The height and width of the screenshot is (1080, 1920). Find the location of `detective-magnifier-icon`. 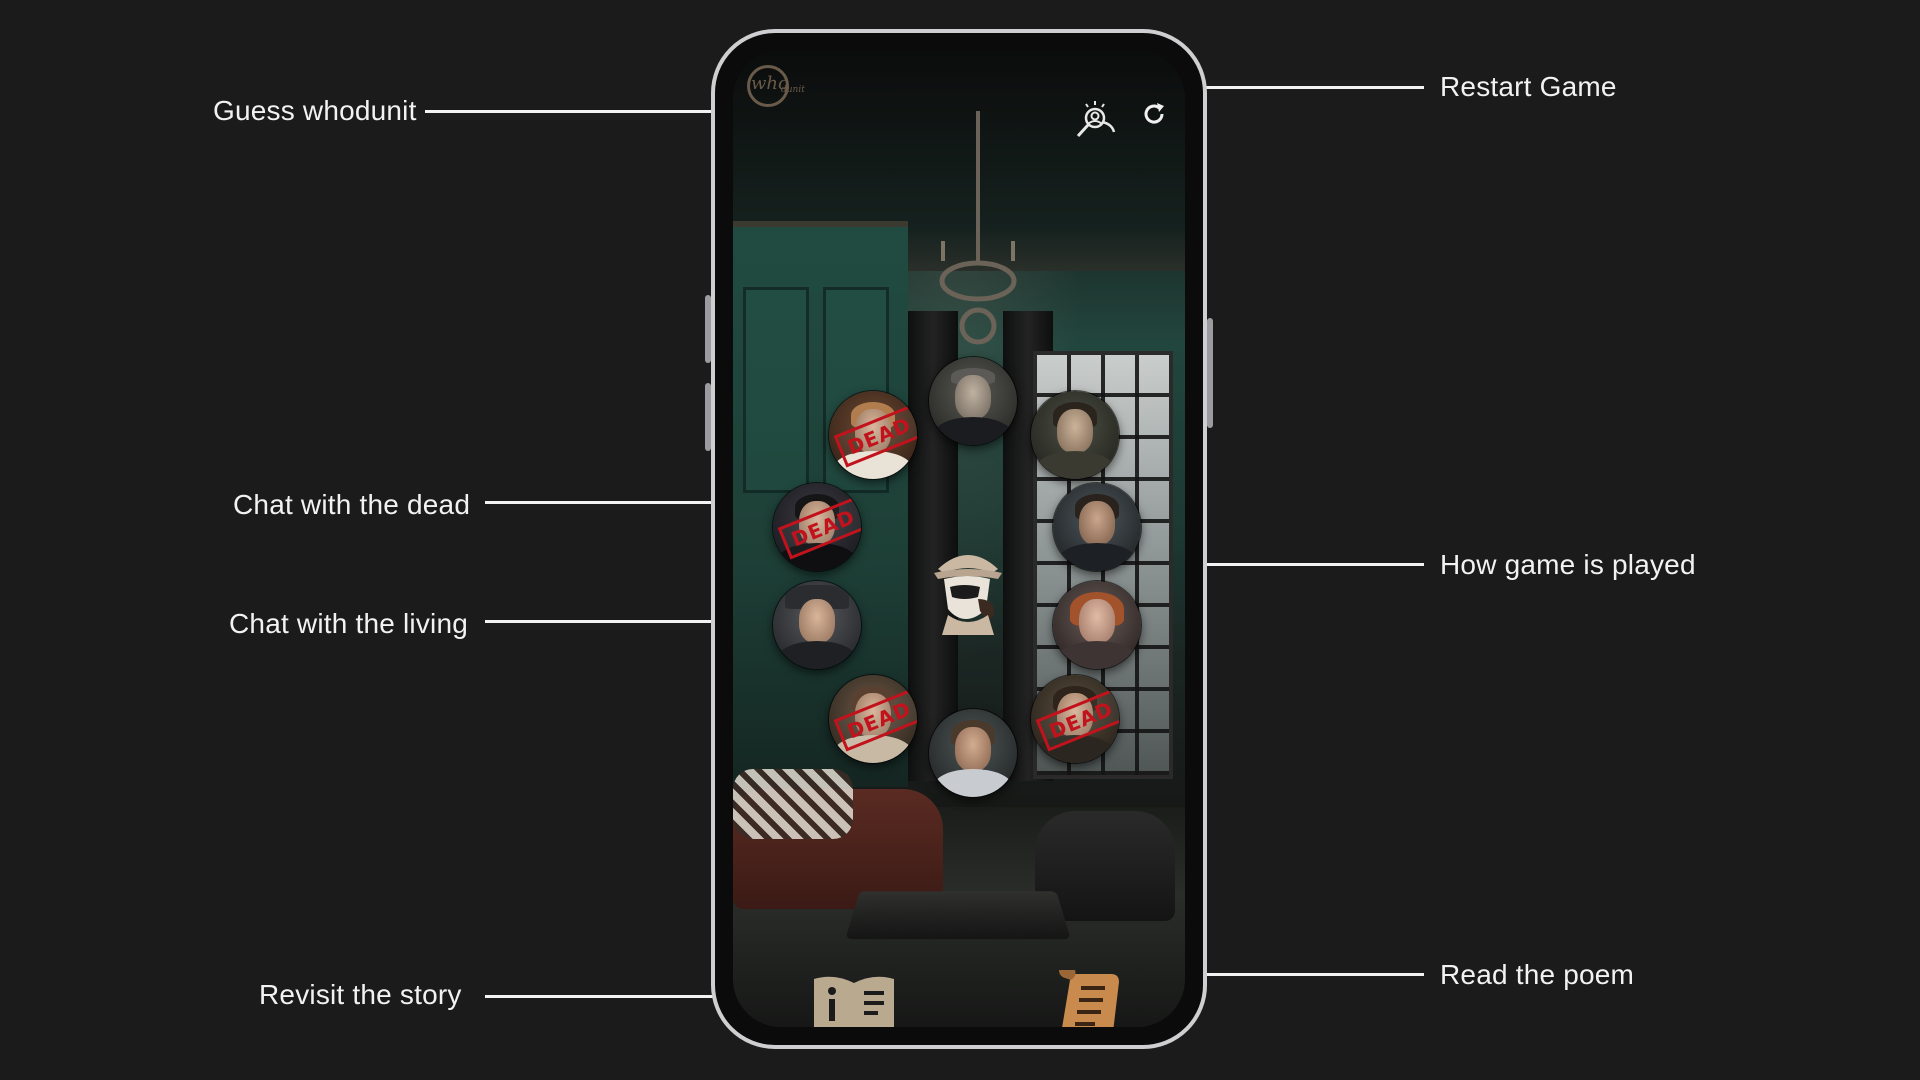

detective-magnifier-icon is located at coordinates (1096, 119).